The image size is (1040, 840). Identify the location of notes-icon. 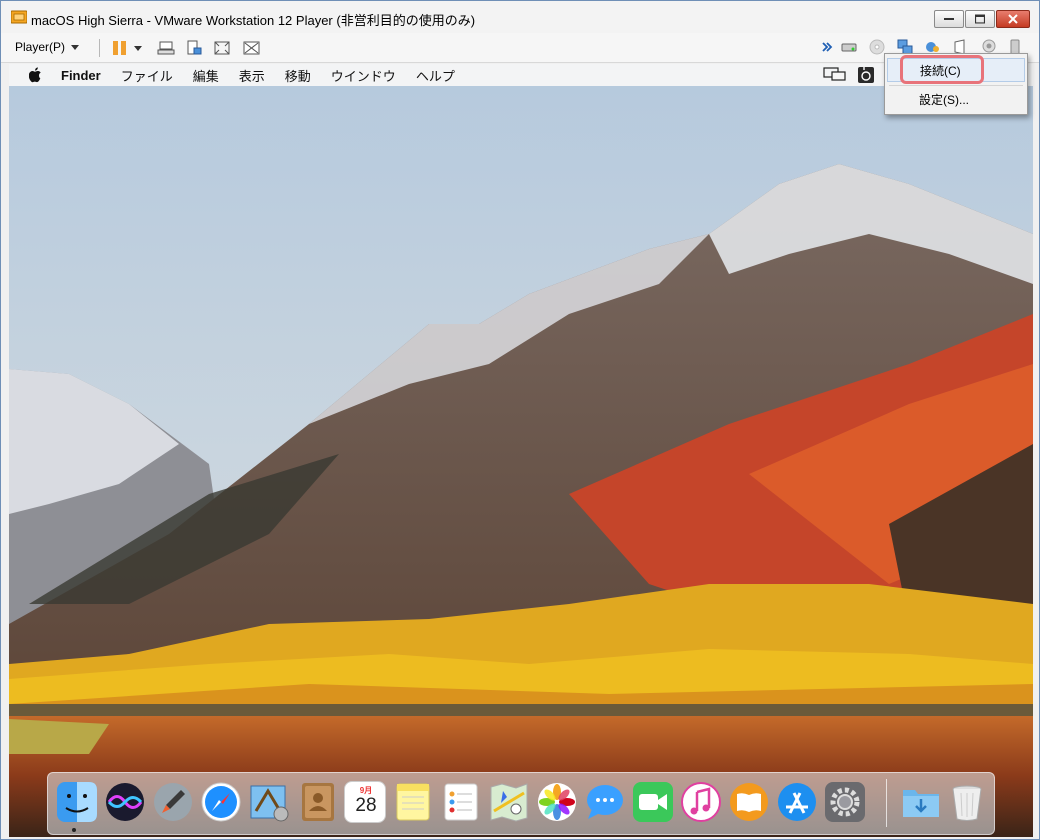
(413, 802).